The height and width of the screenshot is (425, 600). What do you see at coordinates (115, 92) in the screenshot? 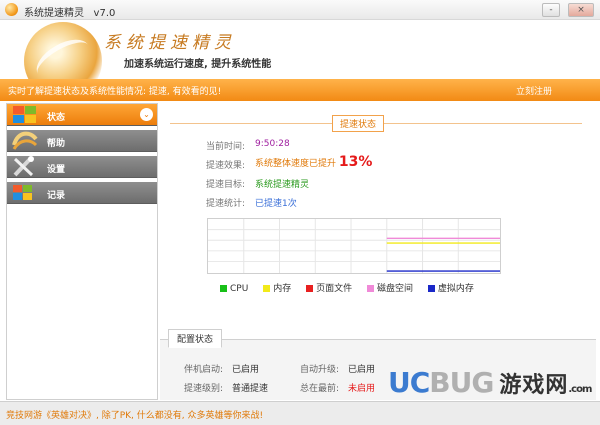
I see `notice-text: 实时了解提速状态及系统性能情况: 提速, 有效看的见!` at bounding box center [115, 92].